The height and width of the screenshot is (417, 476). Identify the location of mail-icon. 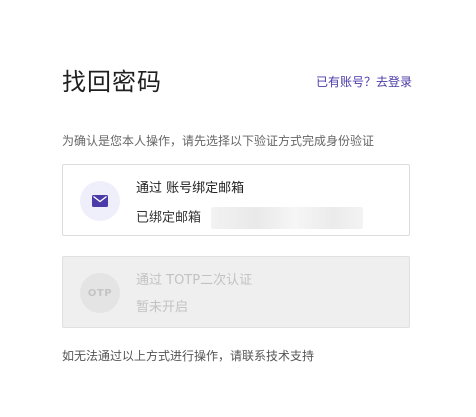
(100, 201).